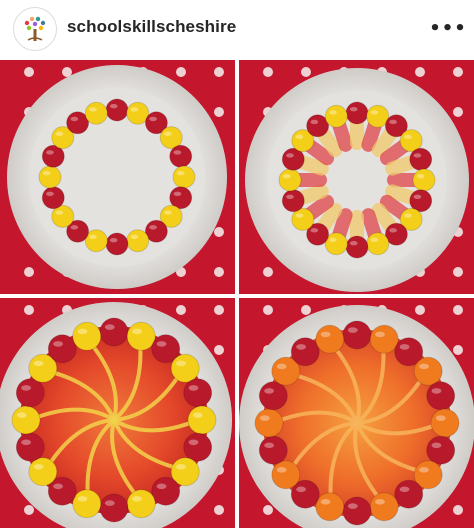  I want to click on username: schoolskillscheshire, so click(151, 27).